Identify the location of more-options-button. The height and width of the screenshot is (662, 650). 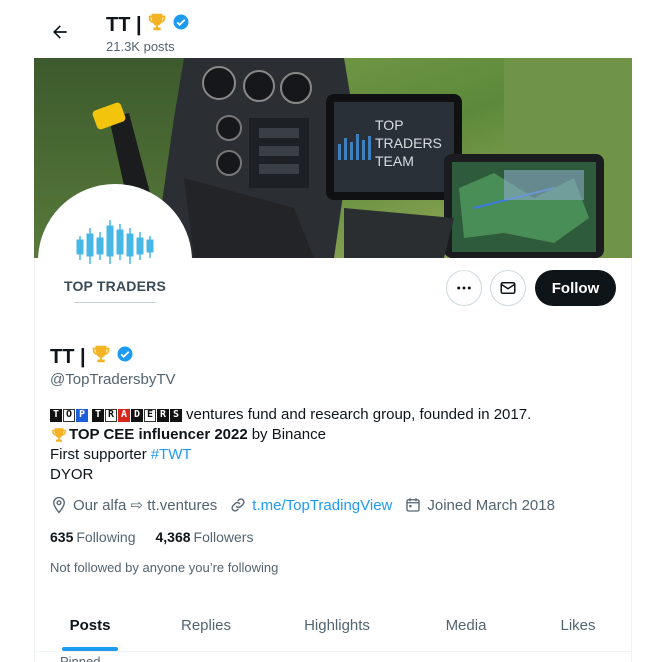
(464, 288).